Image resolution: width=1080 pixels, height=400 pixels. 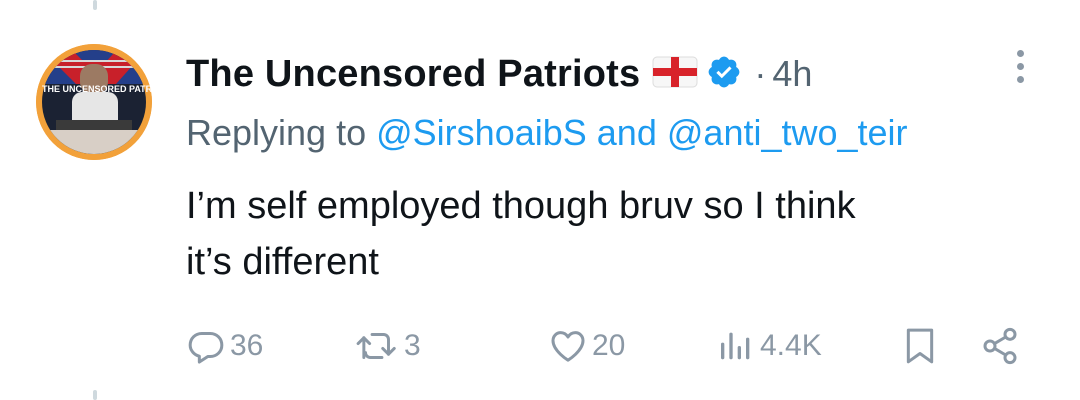 What do you see at coordinates (609, 345) in the screenshot?
I see `like-count: 20` at bounding box center [609, 345].